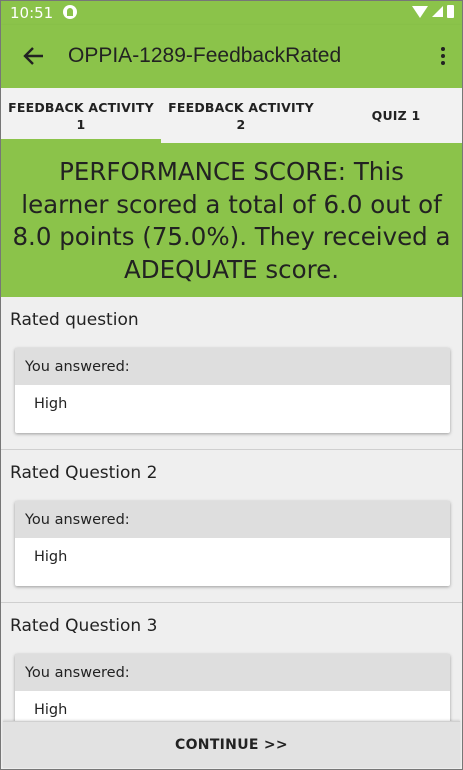 This screenshot has width=463, height=770. What do you see at coordinates (84, 473) in the screenshot?
I see `question-title: Rated Question 2` at bounding box center [84, 473].